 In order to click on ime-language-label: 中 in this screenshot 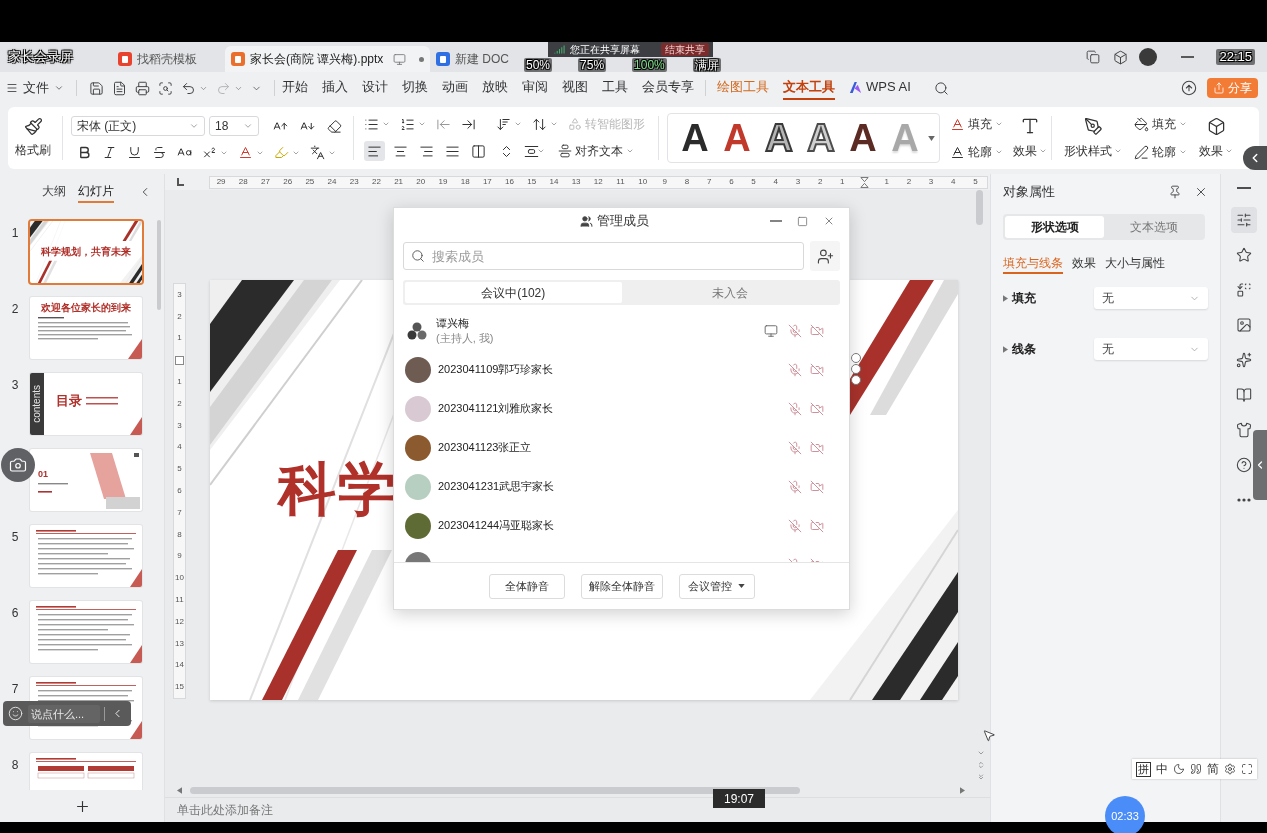, I will do `click(1162, 769)`.